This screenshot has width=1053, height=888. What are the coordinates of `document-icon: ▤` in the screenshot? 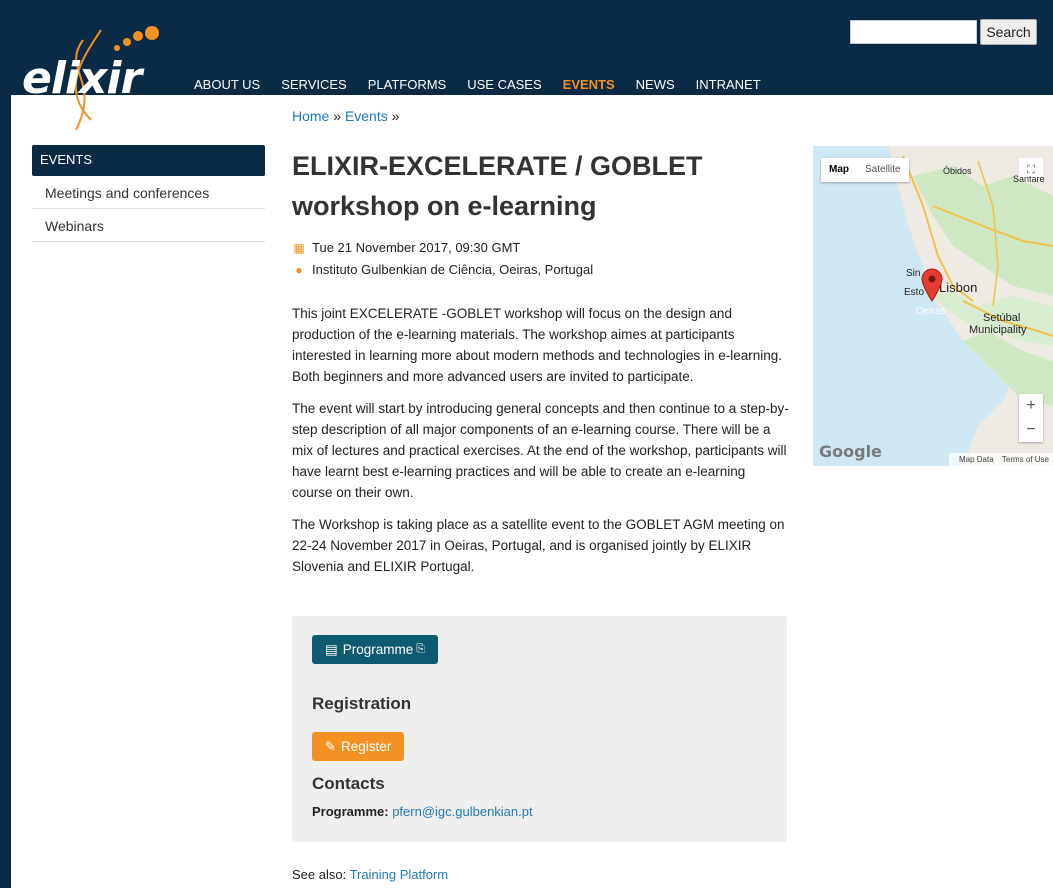 It's located at (331, 649).